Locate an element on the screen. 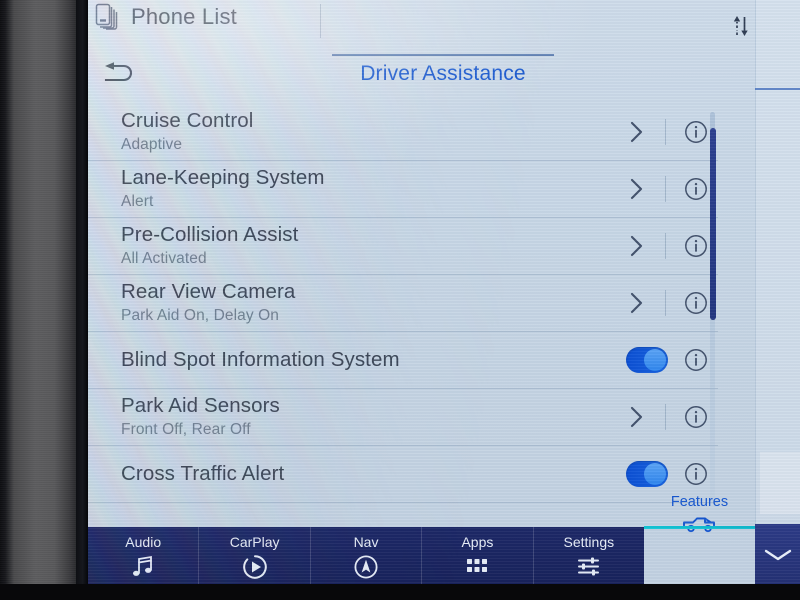  list-item-text-group: Cruise Control Adaptive is located at coordinates (187, 132).